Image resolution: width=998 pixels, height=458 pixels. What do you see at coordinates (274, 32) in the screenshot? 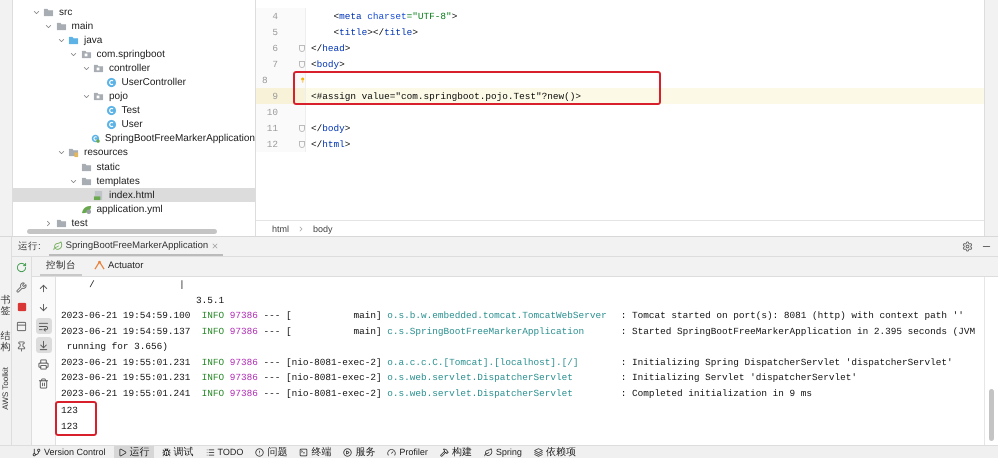
I see `line-number: 5` at bounding box center [274, 32].